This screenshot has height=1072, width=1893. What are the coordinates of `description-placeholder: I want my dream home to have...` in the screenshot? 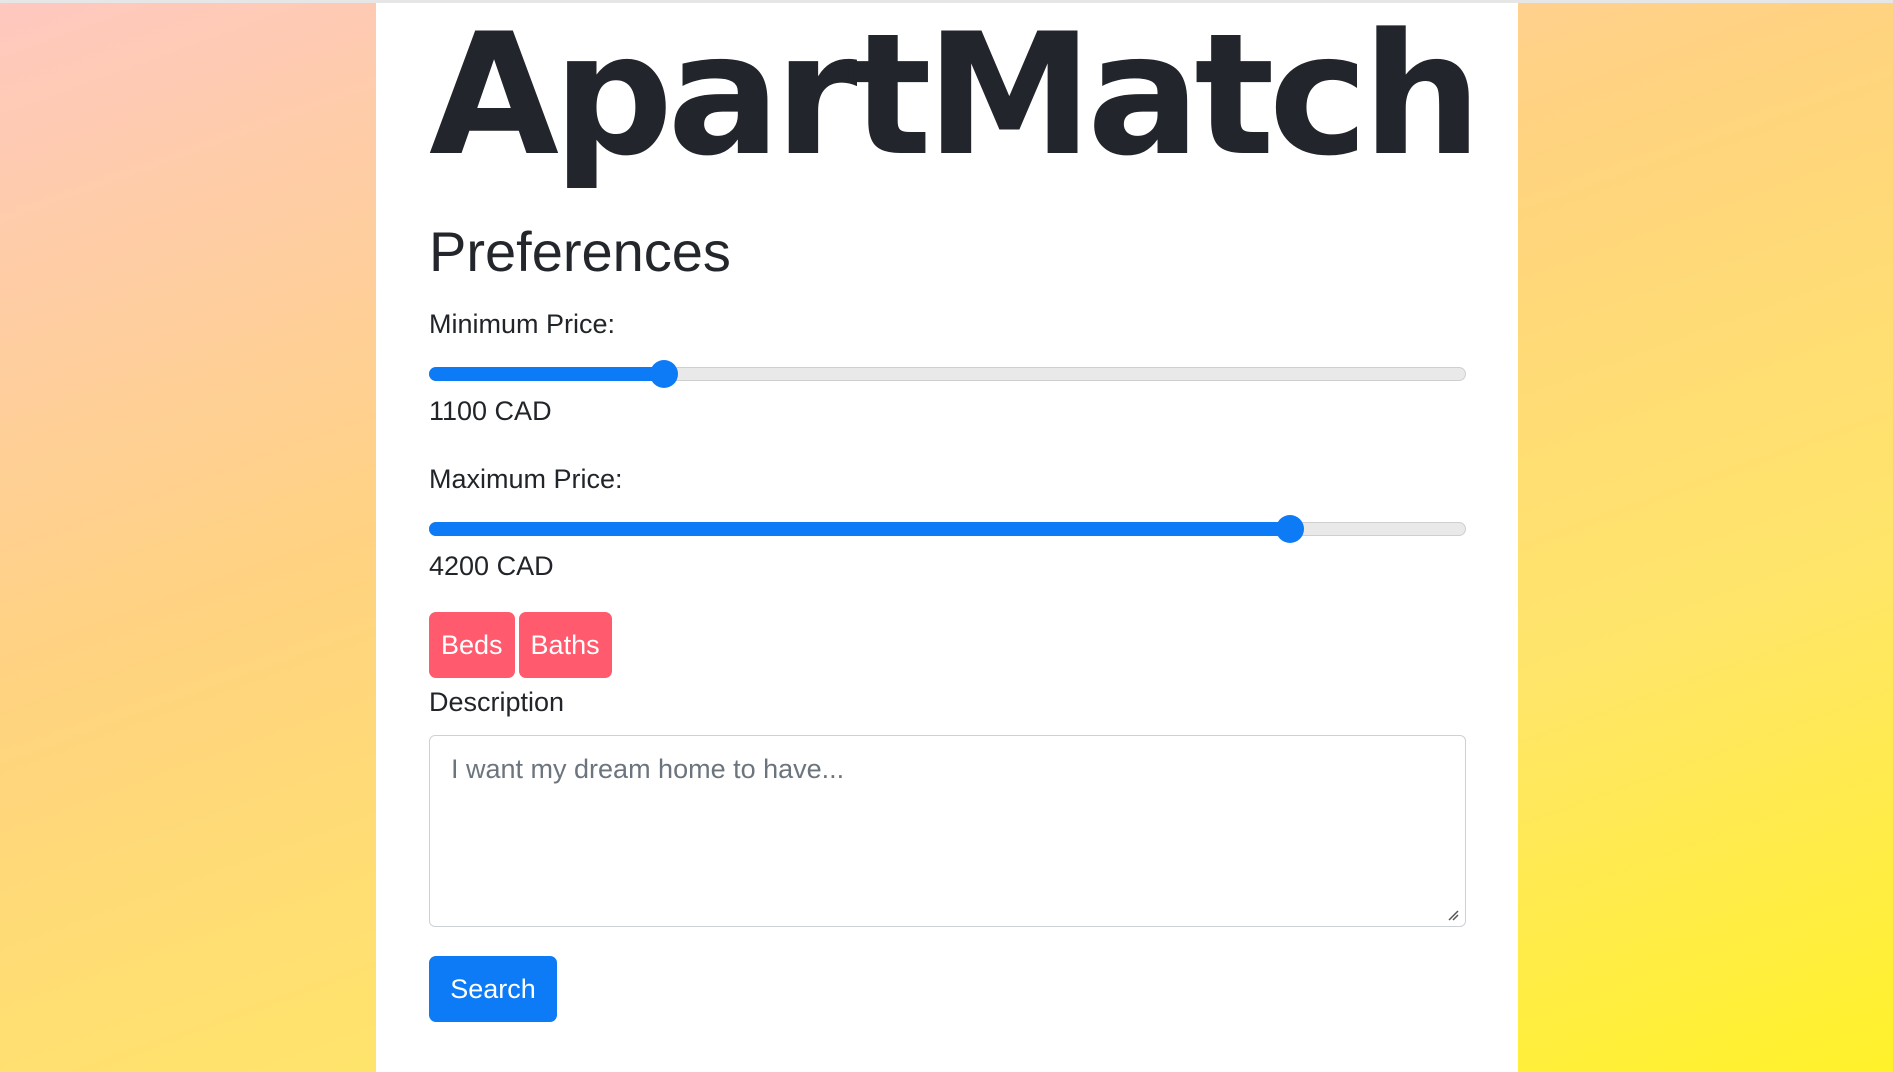 It's located at (648, 769).